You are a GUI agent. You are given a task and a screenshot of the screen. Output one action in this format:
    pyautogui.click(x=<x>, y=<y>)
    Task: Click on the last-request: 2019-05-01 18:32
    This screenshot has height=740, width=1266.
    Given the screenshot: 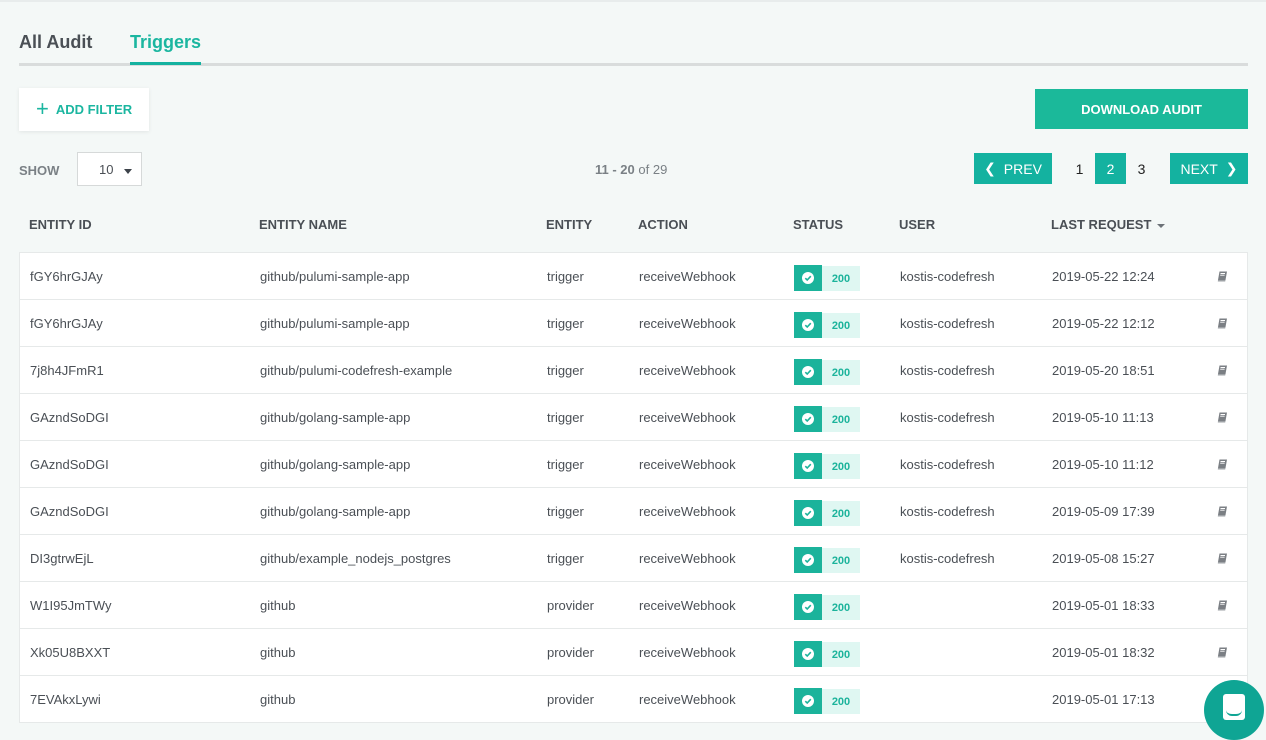 What is the action you would take?
    pyautogui.click(x=1103, y=652)
    